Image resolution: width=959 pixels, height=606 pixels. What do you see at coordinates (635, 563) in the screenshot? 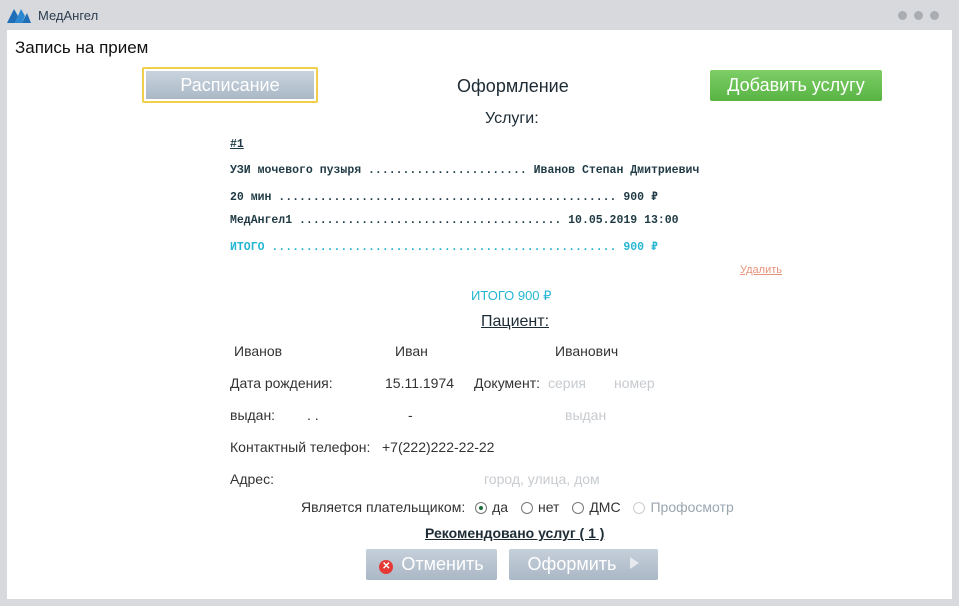
I see `play-icon` at bounding box center [635, 563].